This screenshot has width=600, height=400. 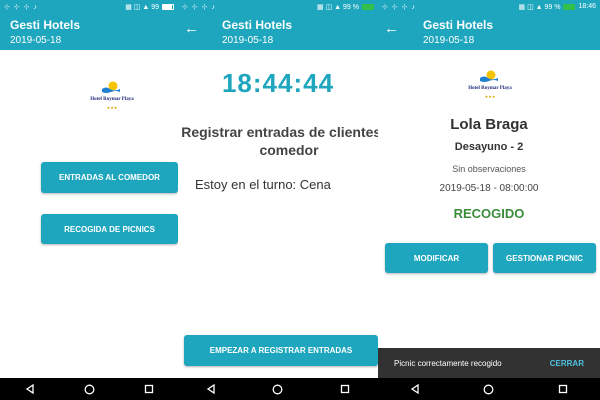 I want to click on shift-text: Estoy en el turno: Cena, so click(x=263, y=184).